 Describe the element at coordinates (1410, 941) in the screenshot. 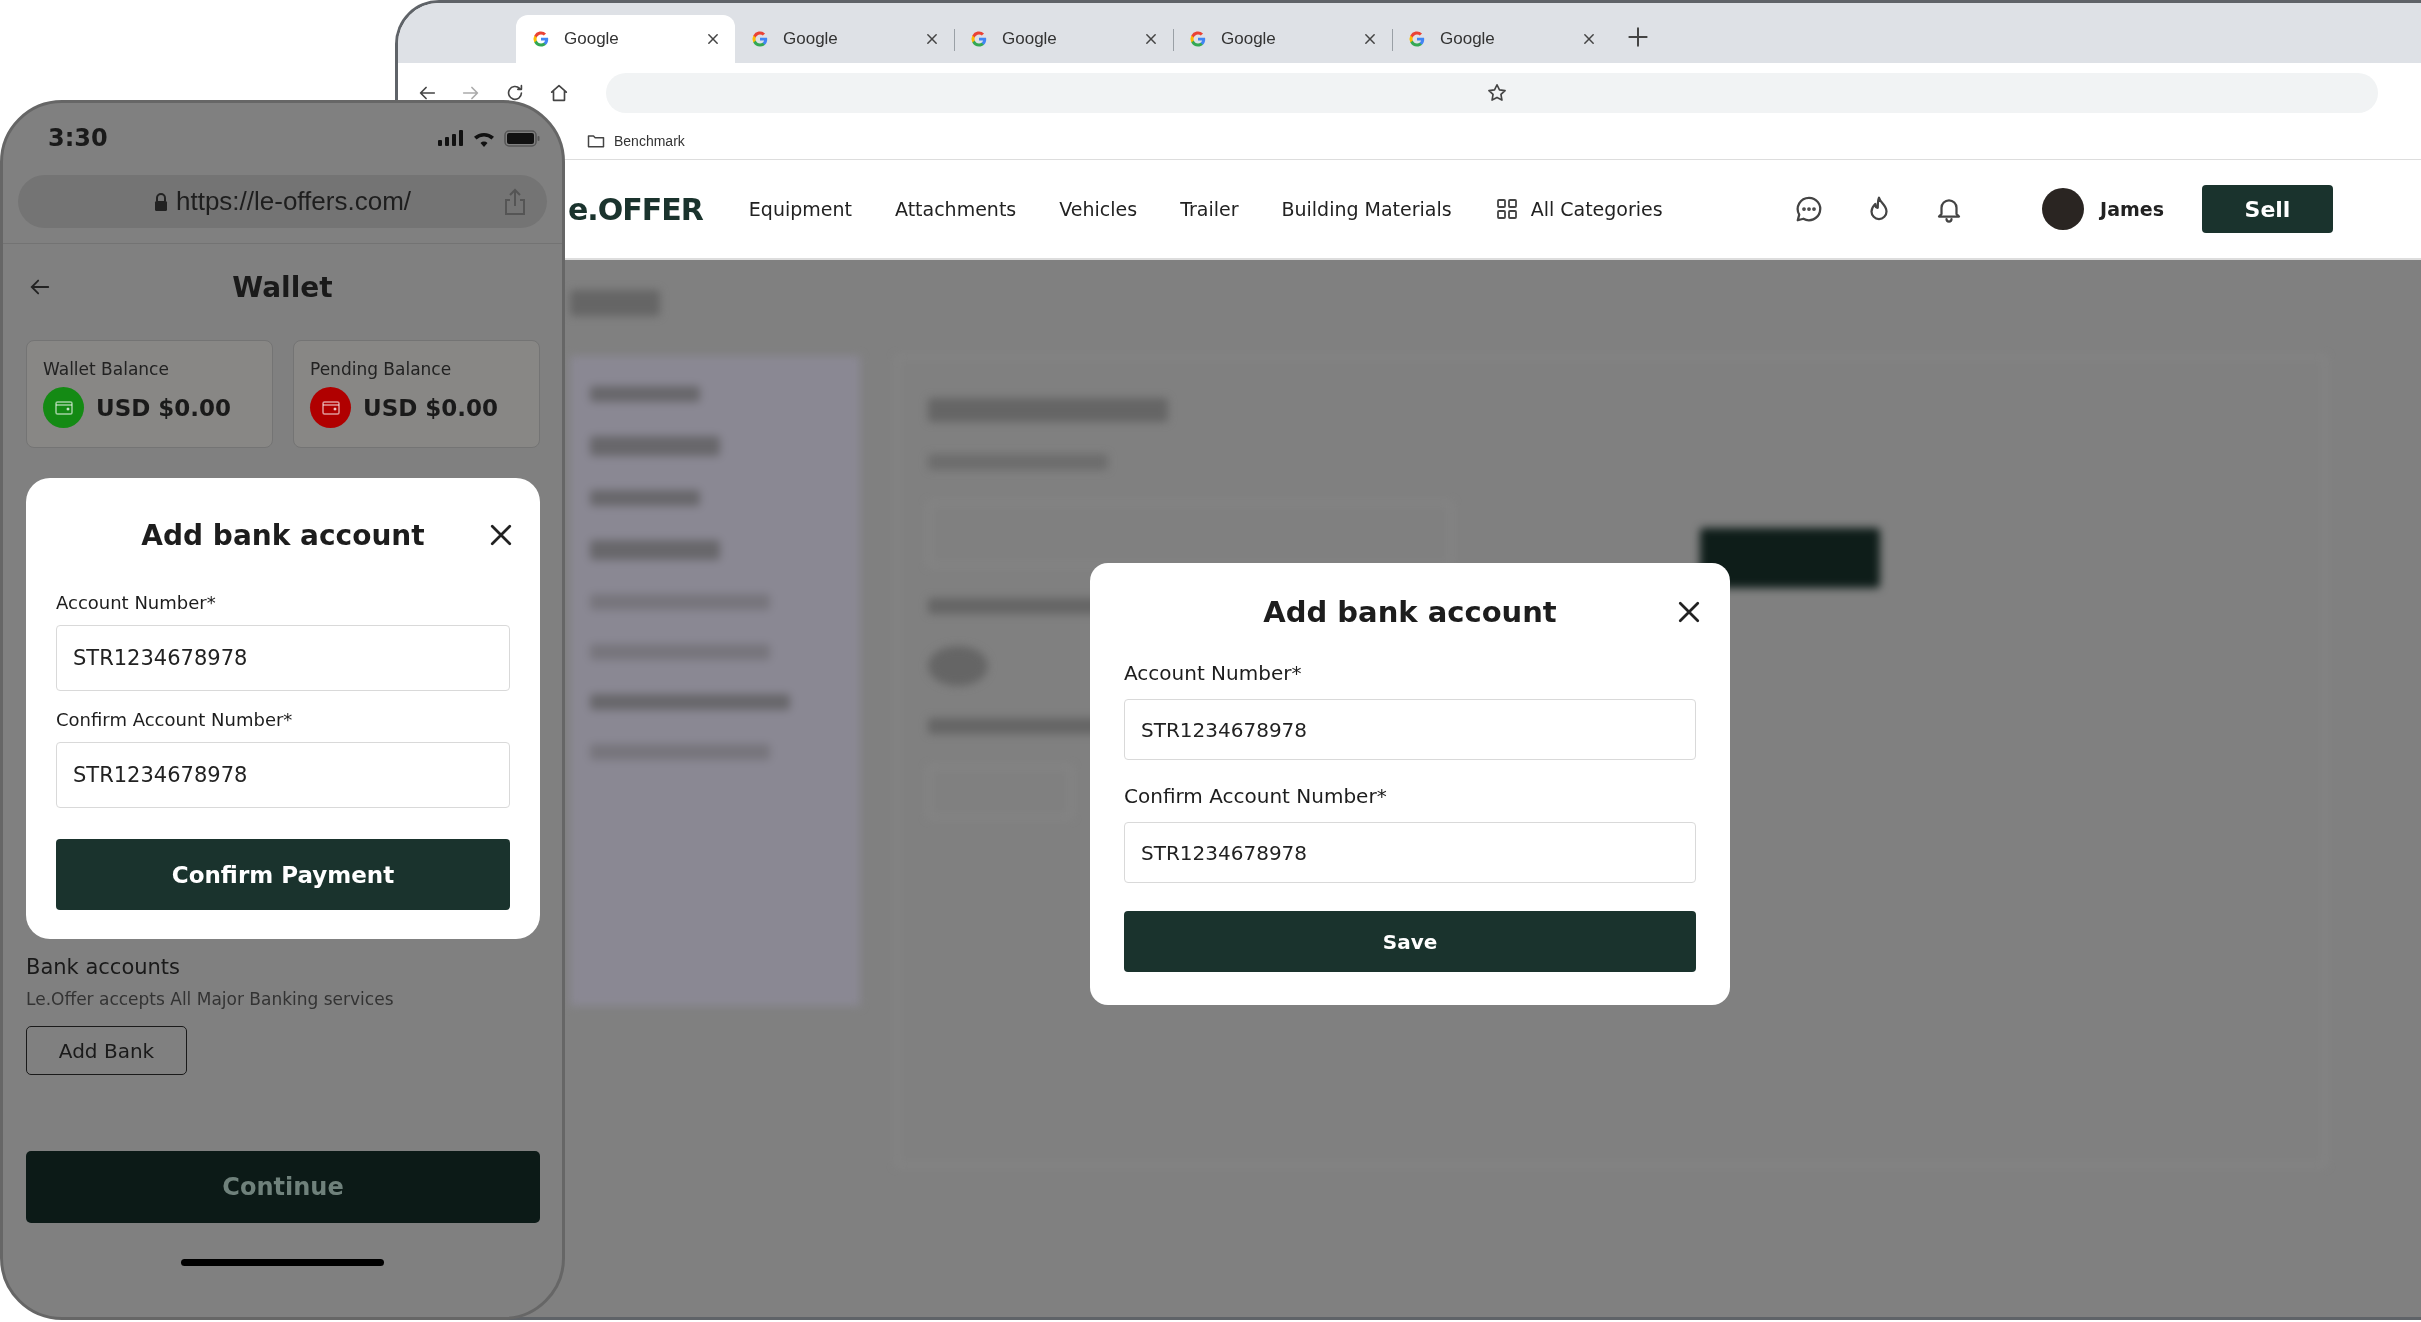

I see `submit-button: Save` at that location.